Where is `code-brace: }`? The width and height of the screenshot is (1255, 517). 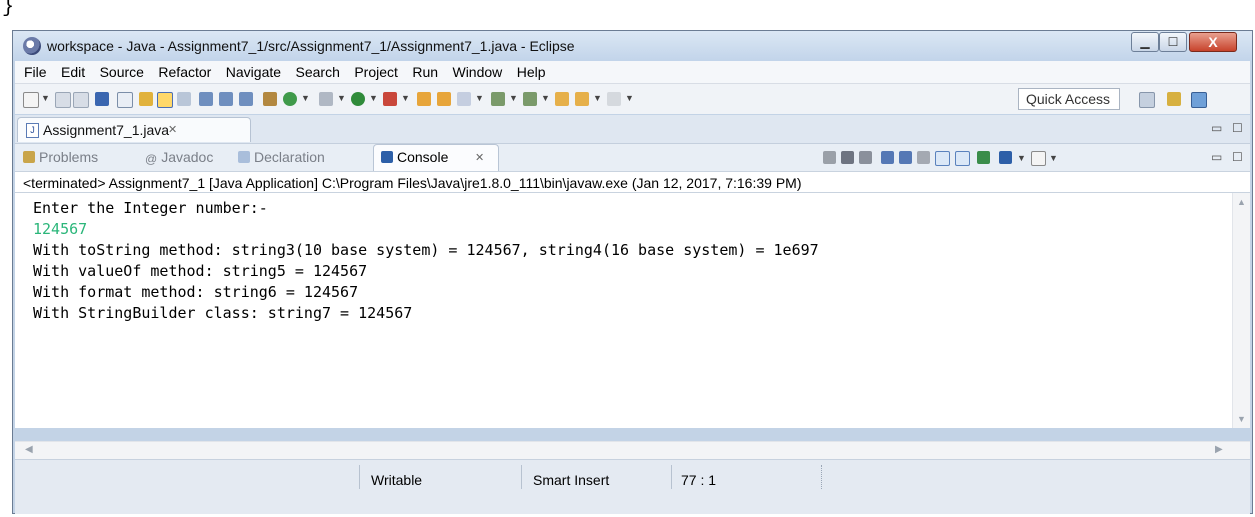 code-brace: } is located at coordinates (8, 9).